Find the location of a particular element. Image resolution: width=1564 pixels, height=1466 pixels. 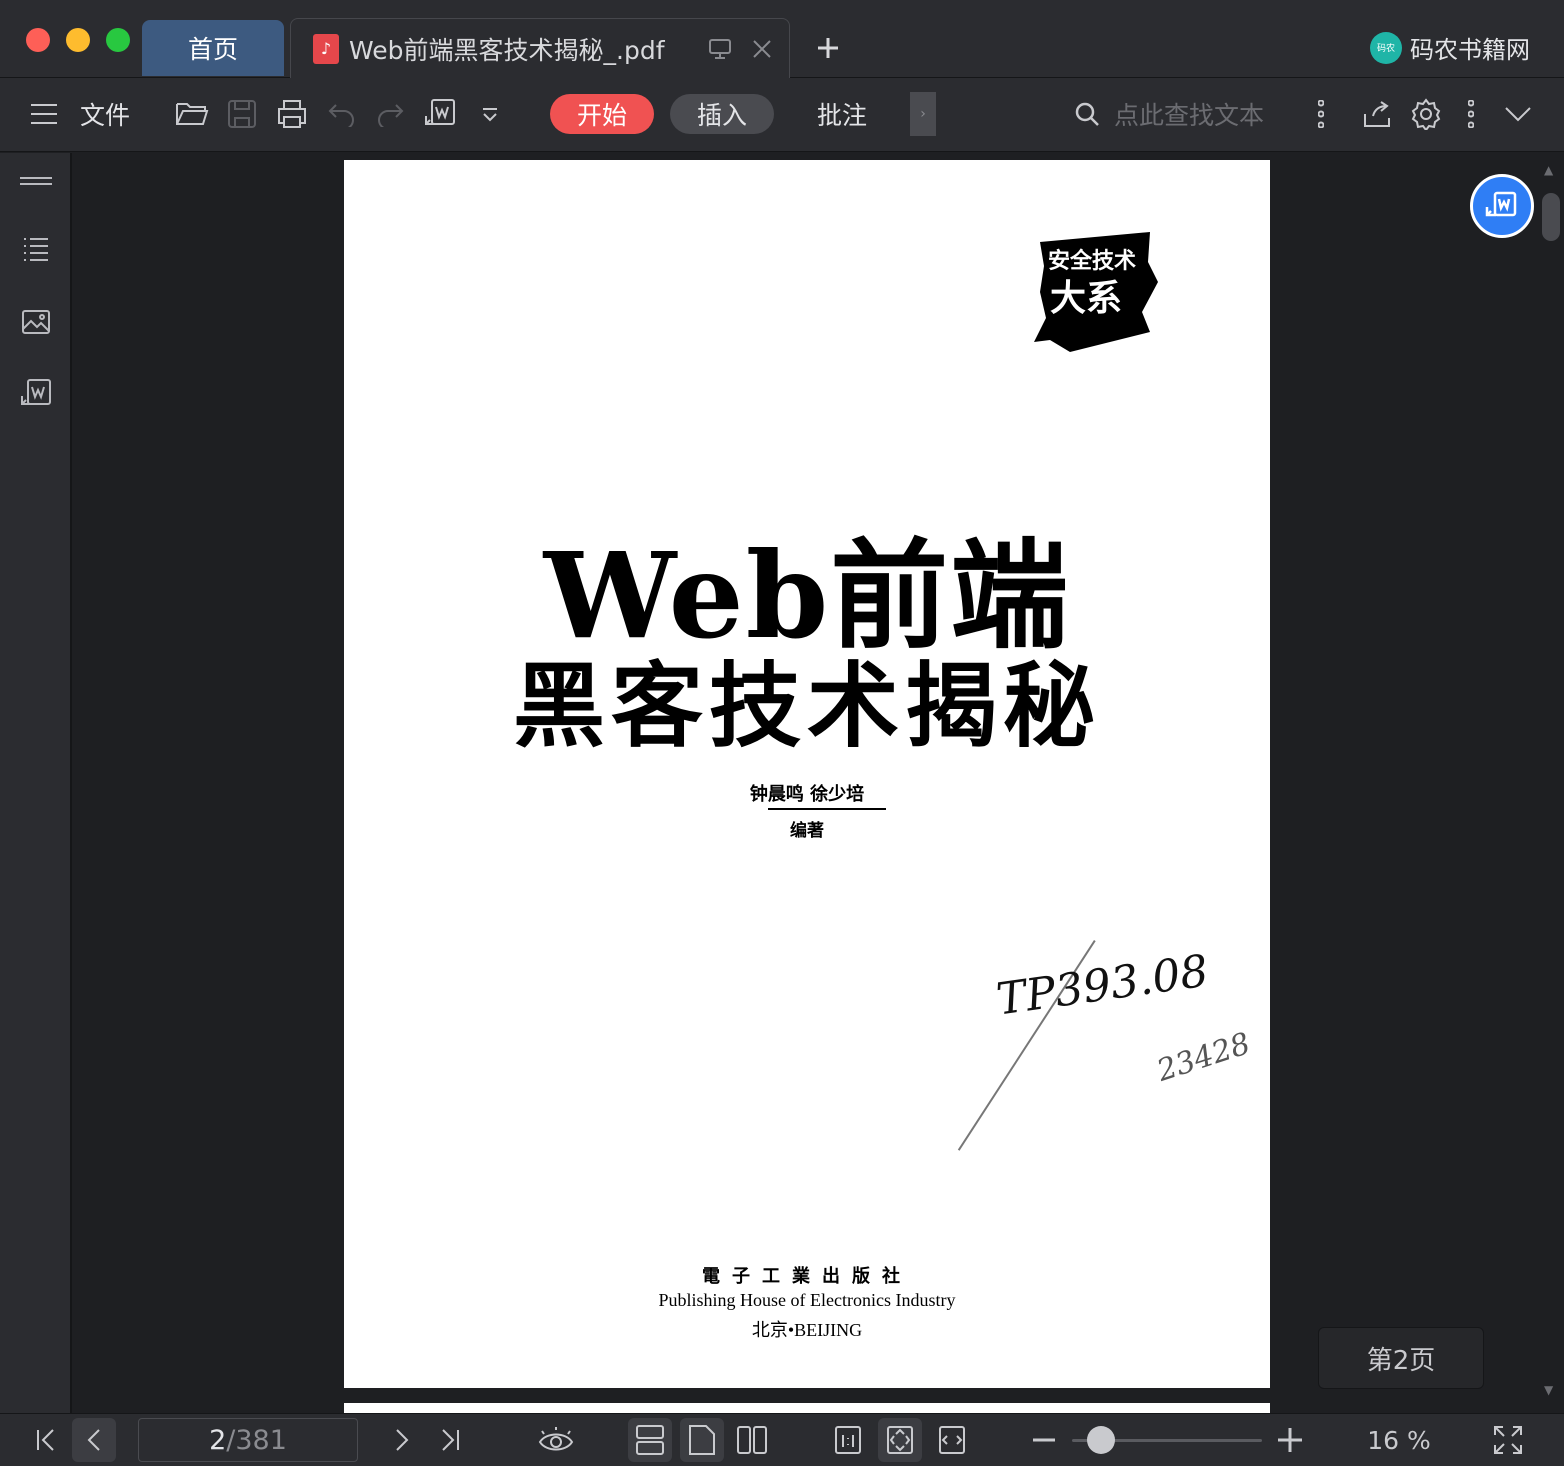

current-page-value: 2 is located at coordinates (218, 1440).